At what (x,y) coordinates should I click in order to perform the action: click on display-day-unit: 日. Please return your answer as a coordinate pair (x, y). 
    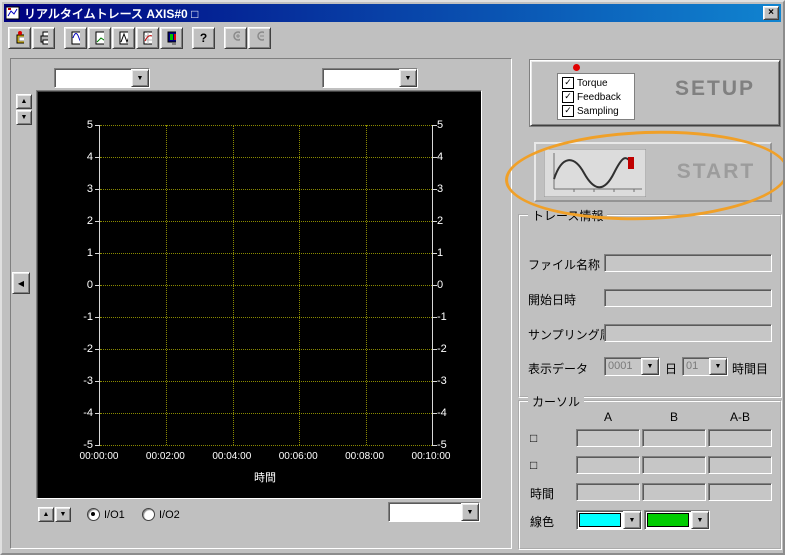
    Looking at the image, I should click on (671, 369).